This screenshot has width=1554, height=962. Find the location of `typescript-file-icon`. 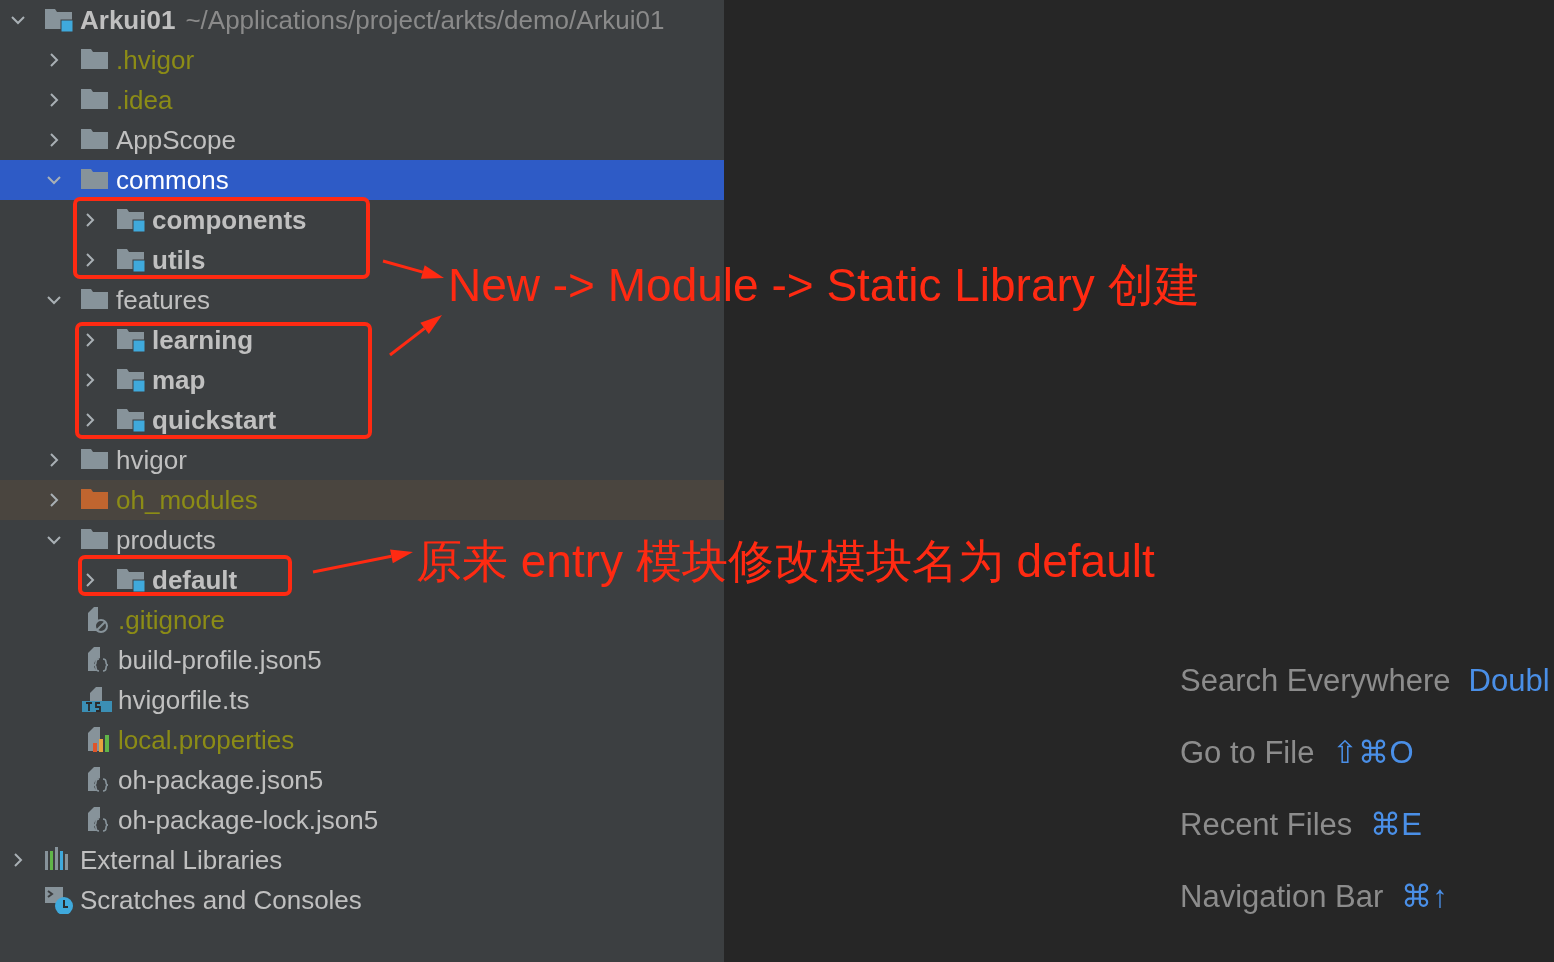

typescript-file-icon is located at coordinates (97, 700).